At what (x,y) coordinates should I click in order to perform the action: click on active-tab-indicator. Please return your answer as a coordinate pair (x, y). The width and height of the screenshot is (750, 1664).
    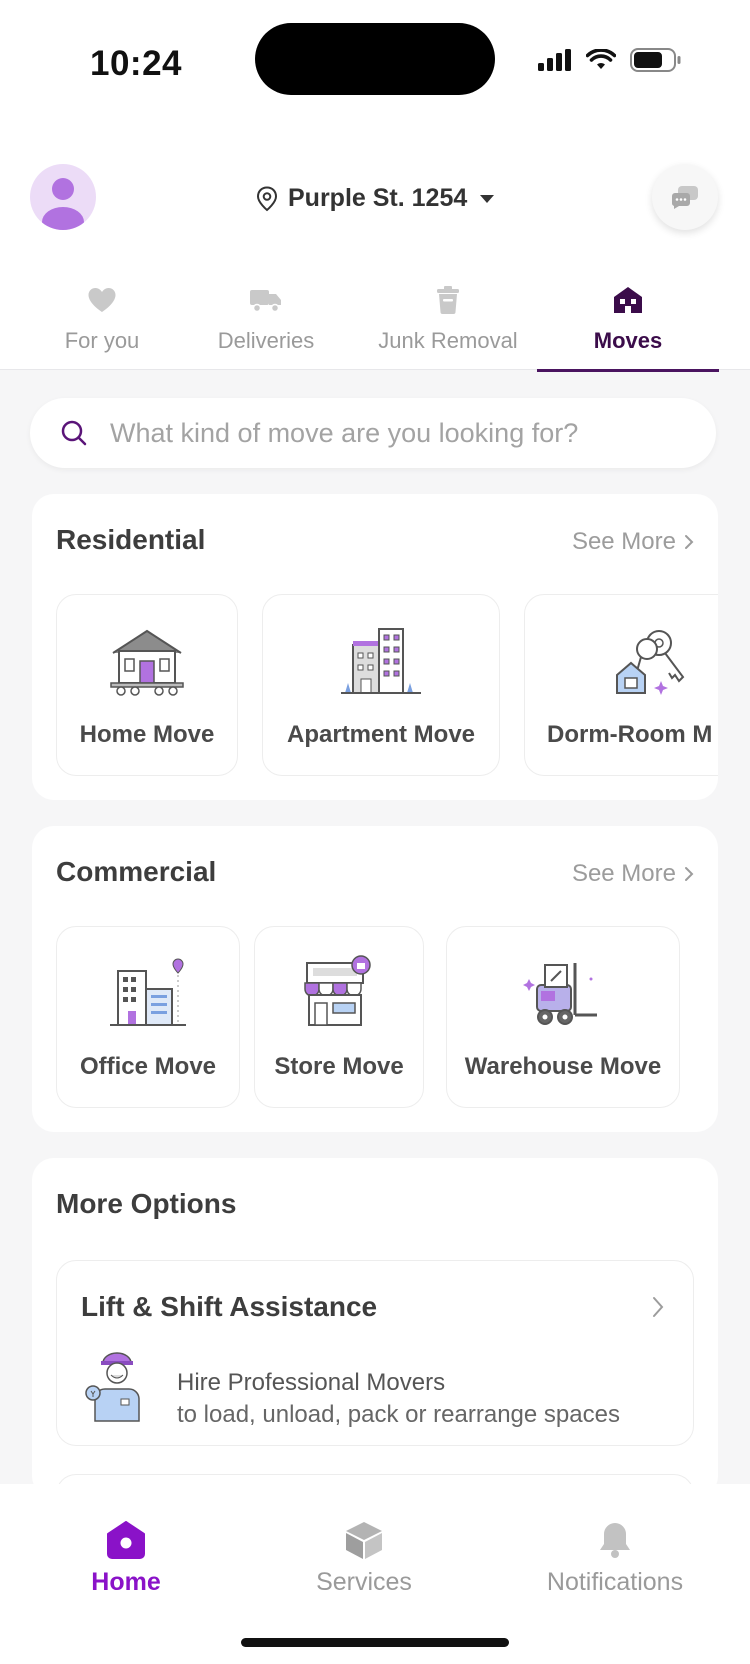
    Looking at the image, I should click on (628, 370).